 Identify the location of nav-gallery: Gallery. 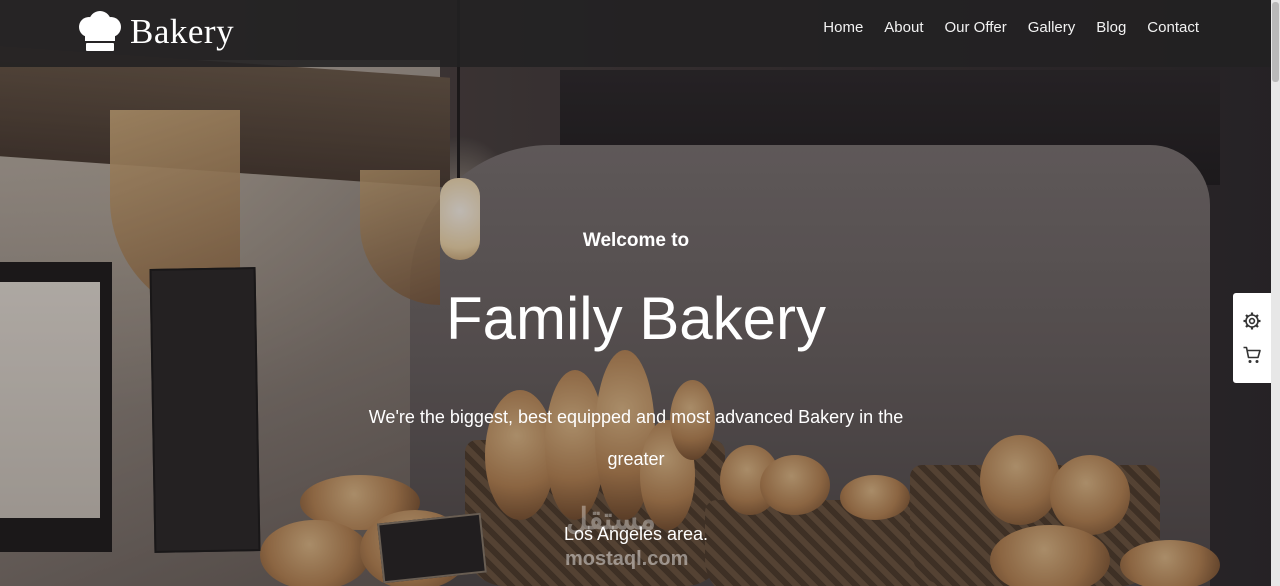
(1052, 27).